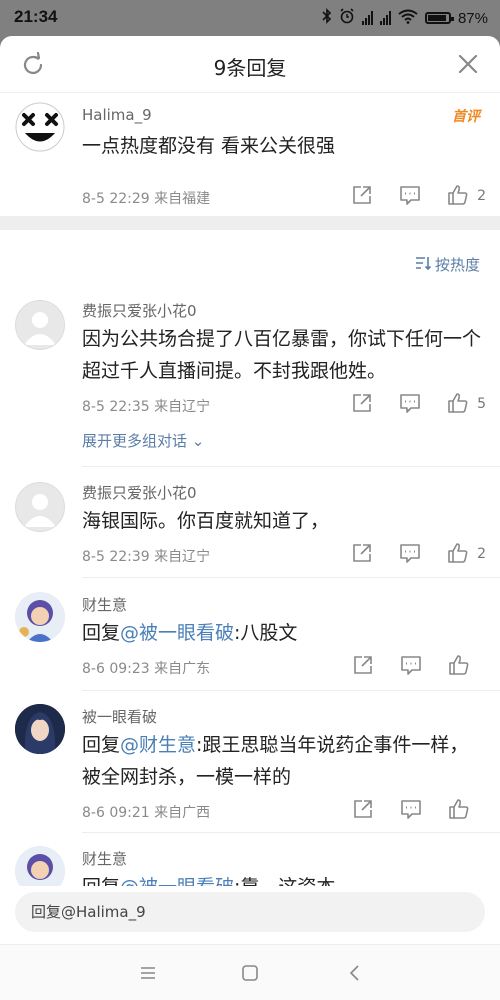  Describe the element at coordinates (36, 16) in the screenshot. I see `status-time: 21:34` at that location.